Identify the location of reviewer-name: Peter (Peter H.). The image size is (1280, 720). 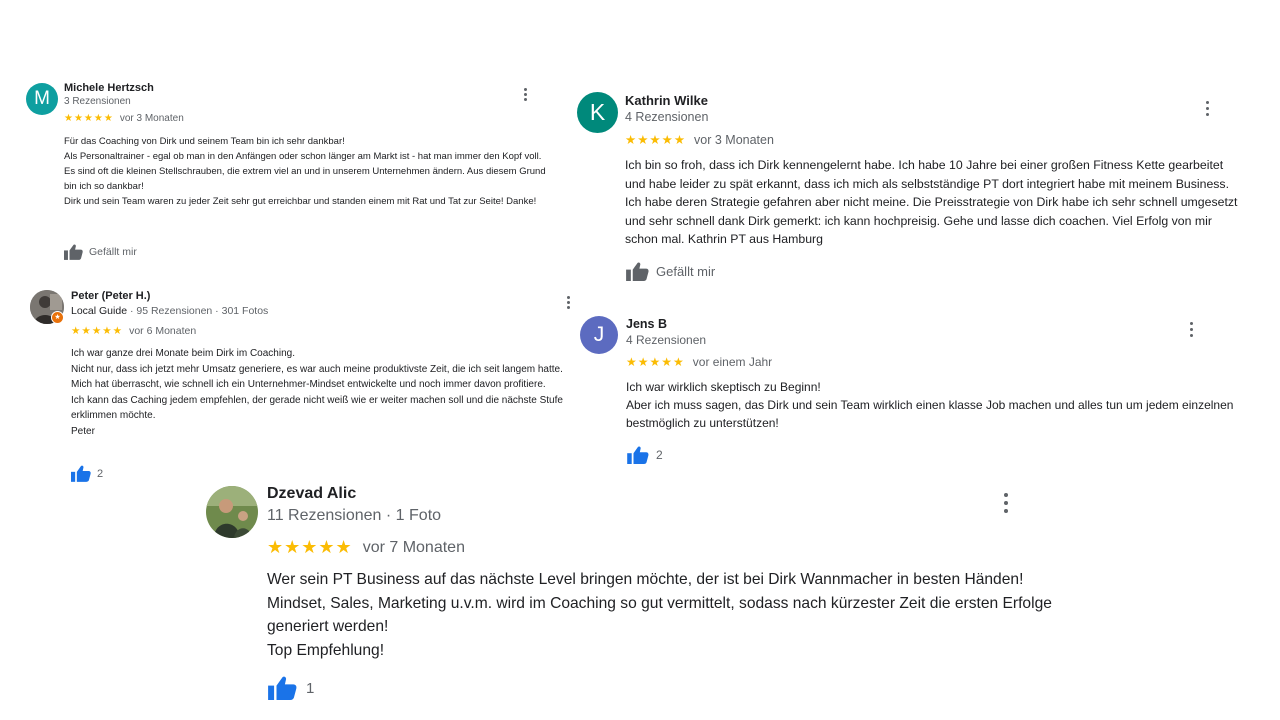
(110, 296).